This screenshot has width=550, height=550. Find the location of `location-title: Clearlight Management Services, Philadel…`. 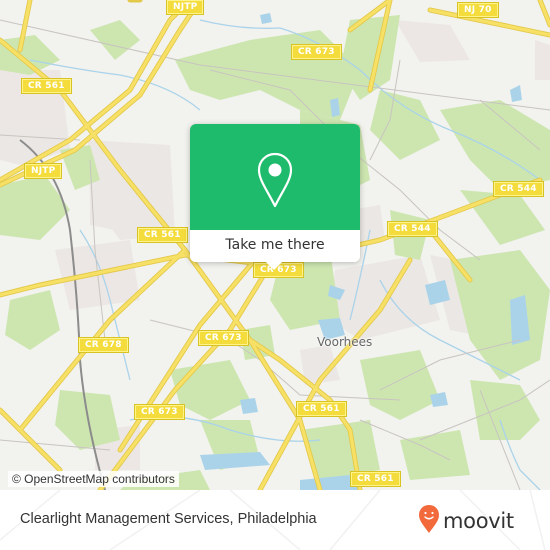

location-title: Clearlight Management Services, Philadel… is located at coordinates (168, 519).